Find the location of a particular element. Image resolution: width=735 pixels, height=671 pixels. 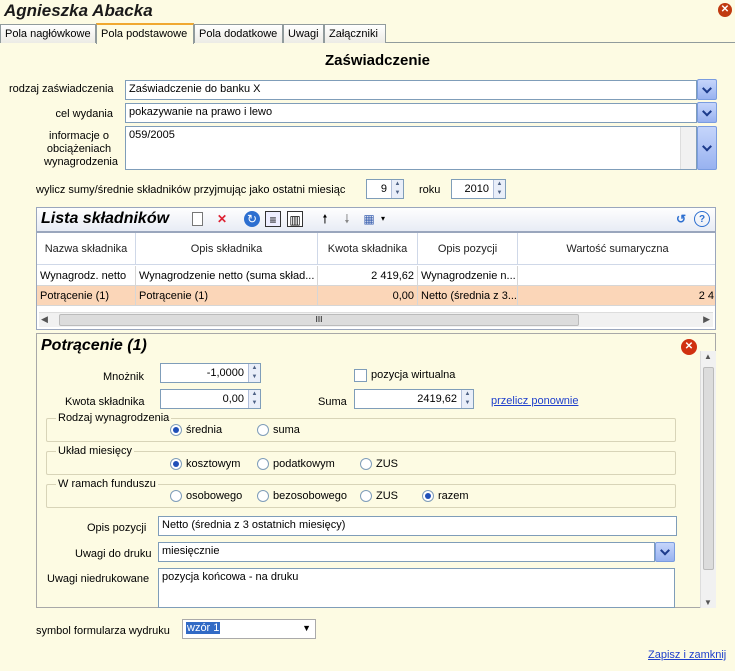

radio-label: kosztowym is located at coordinates (213, 464).